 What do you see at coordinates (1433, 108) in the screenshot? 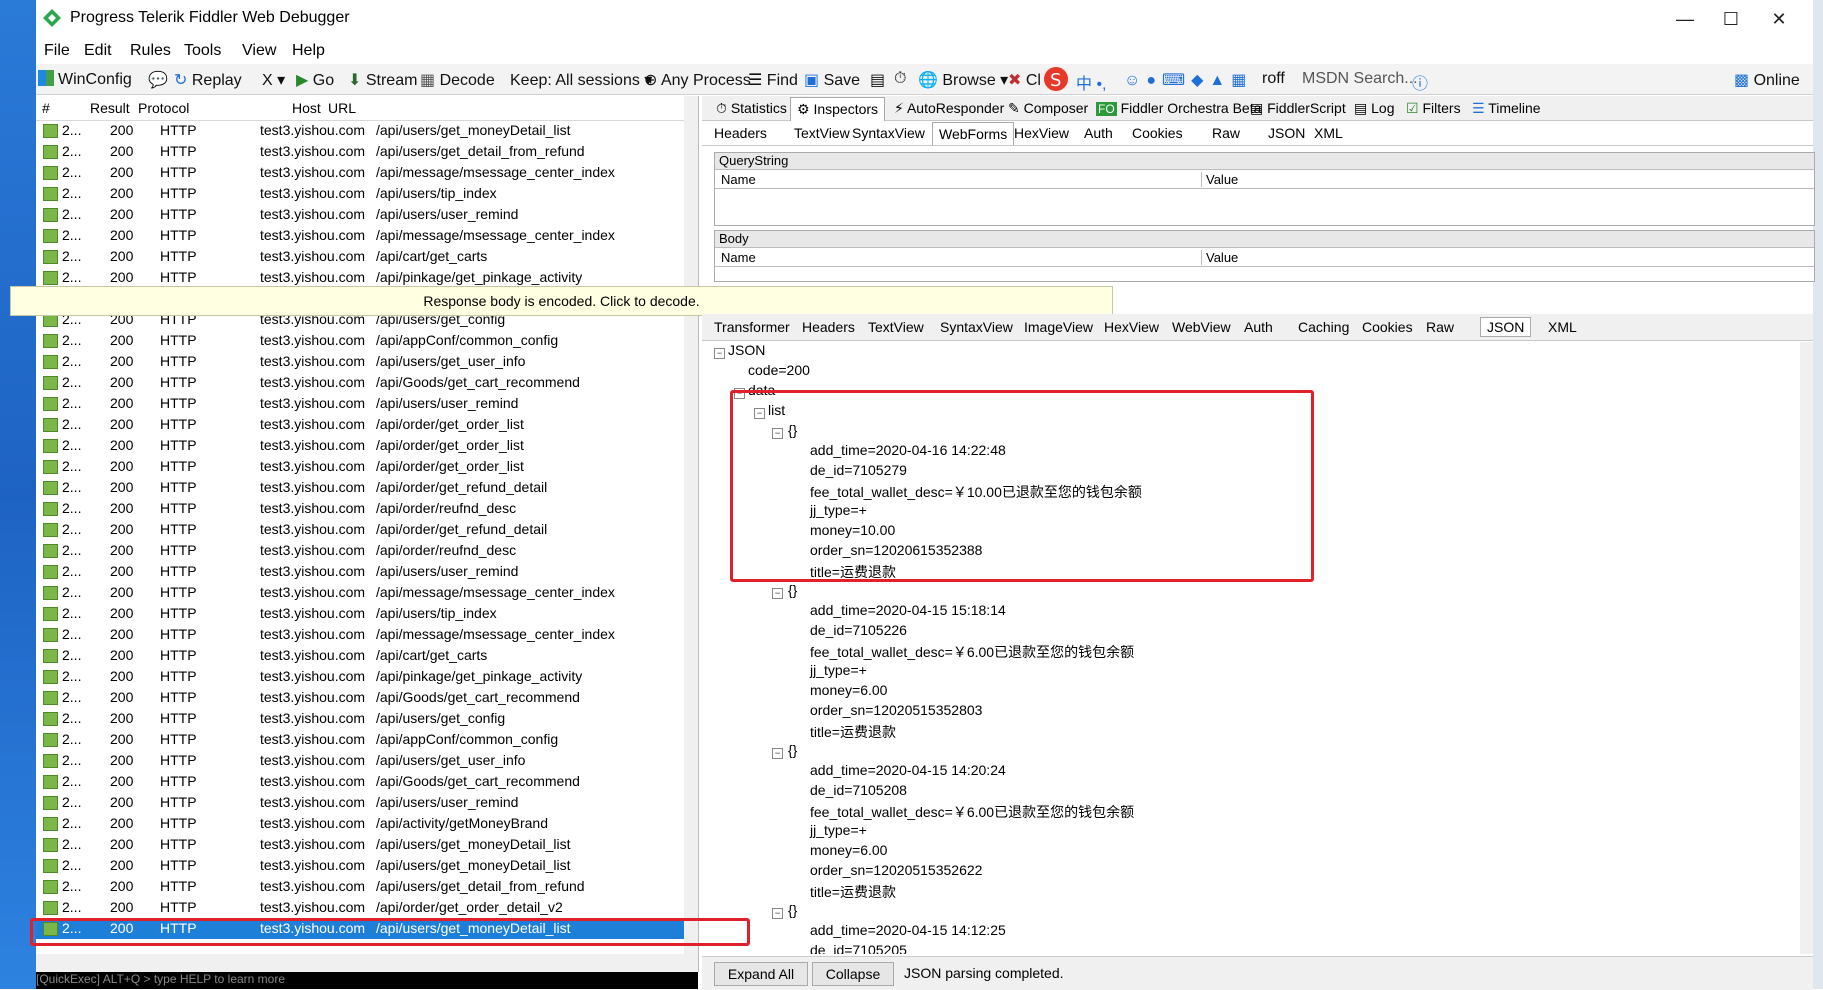
I see `tab-filters: ☑ Filters` at bounding box center [1433, 108].